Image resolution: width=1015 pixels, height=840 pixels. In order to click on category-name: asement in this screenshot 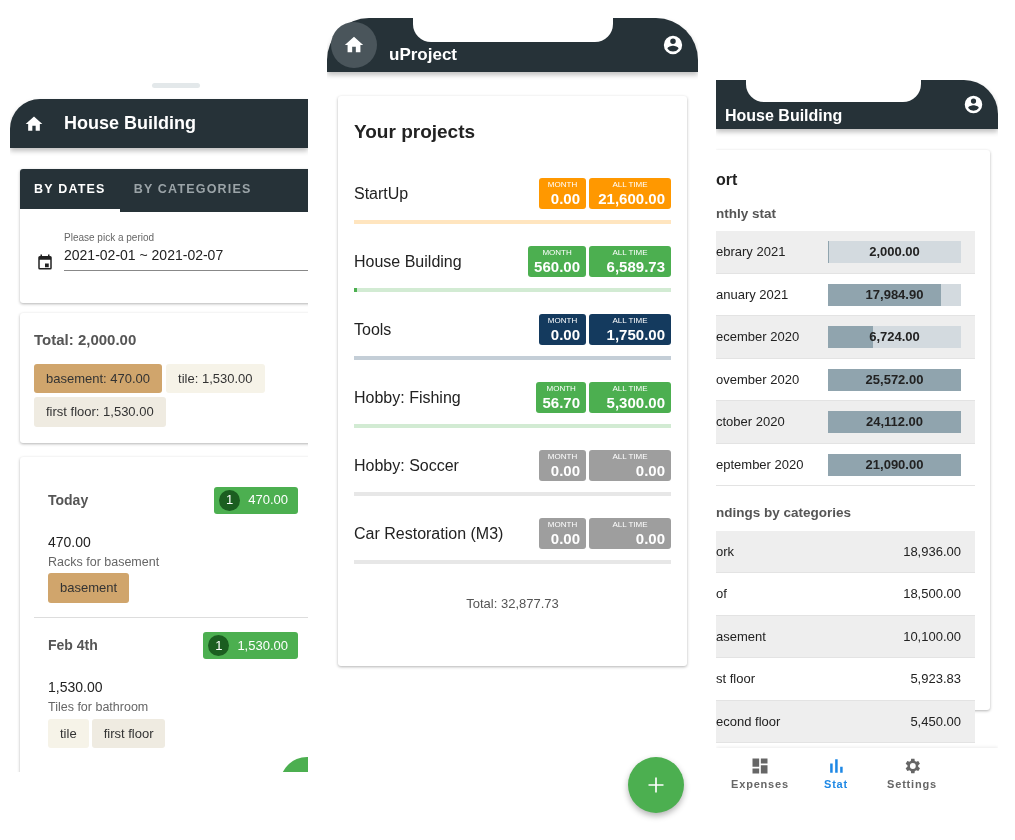, I will do `click(741, 636)`.